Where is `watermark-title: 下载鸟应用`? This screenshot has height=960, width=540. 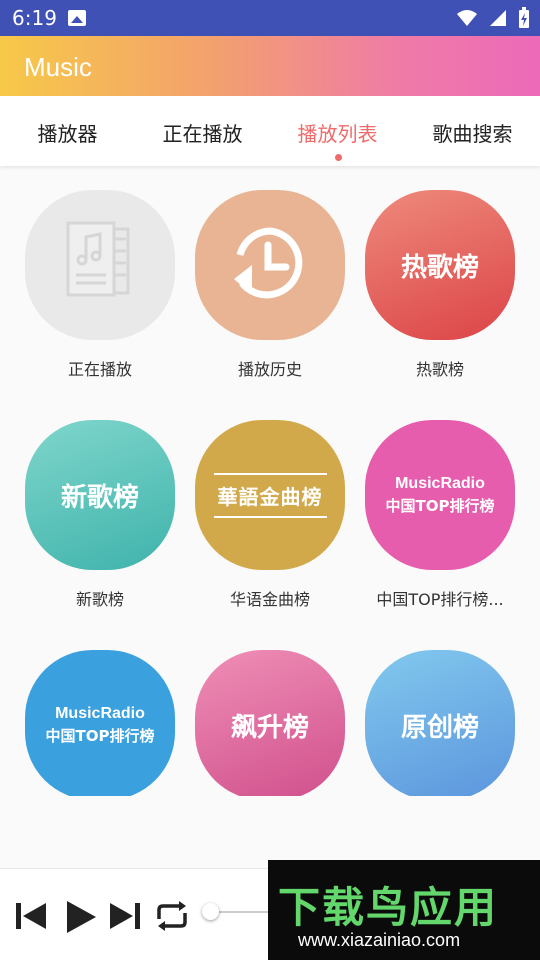 watermark-title: 下载鸟应用 is located at coordinates (388, 907).